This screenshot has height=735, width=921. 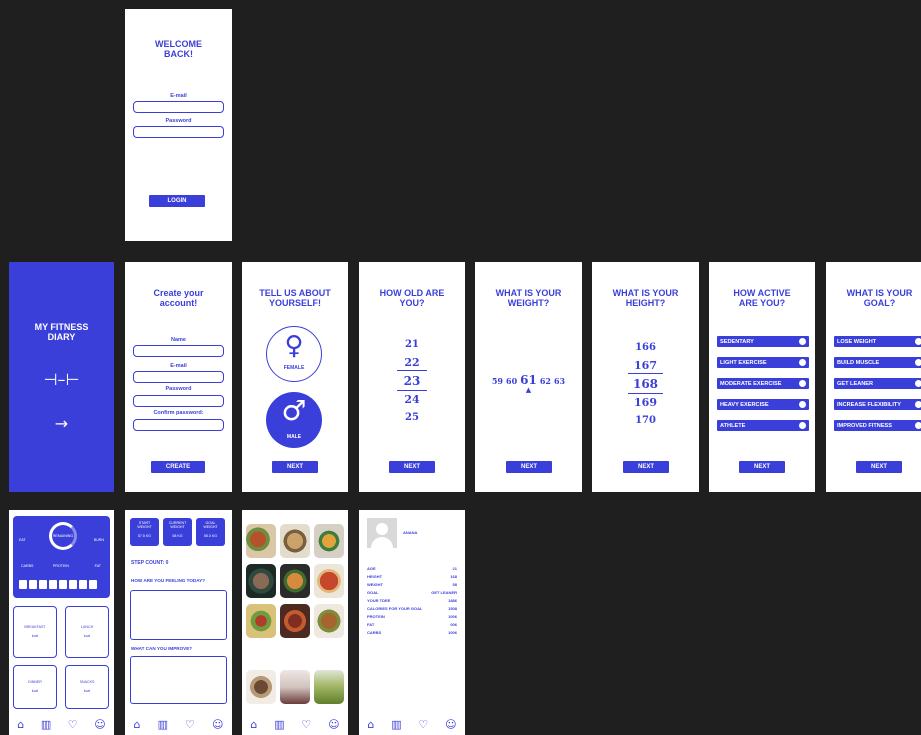 I want to click on height-value: 166, so click(x=645, y=347).